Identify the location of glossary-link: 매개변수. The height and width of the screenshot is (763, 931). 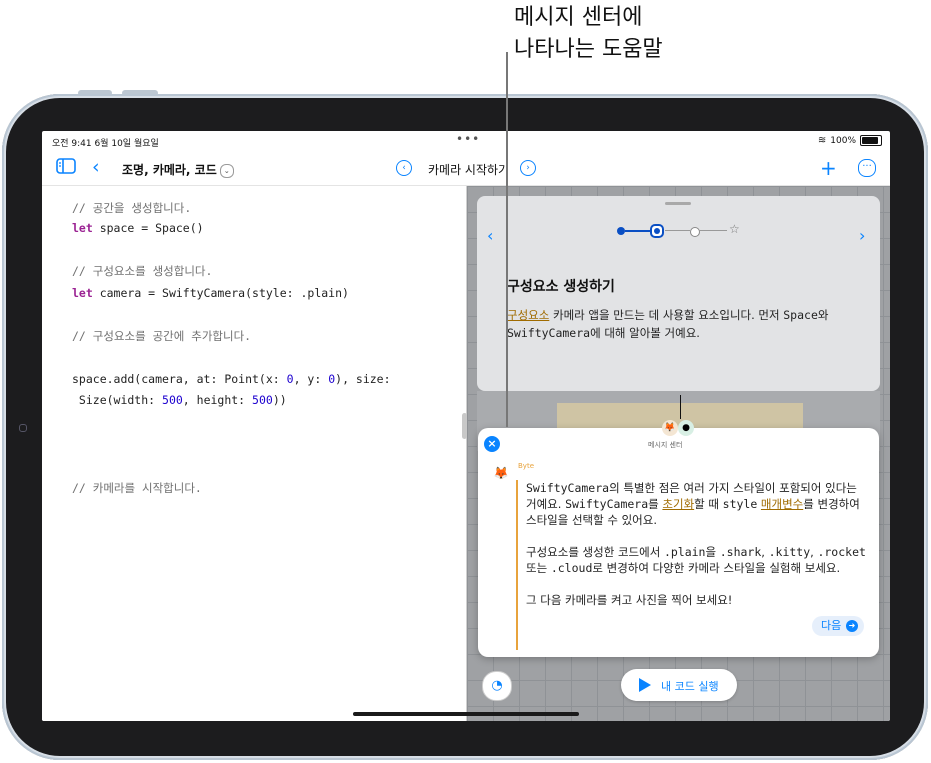
(782, 504).